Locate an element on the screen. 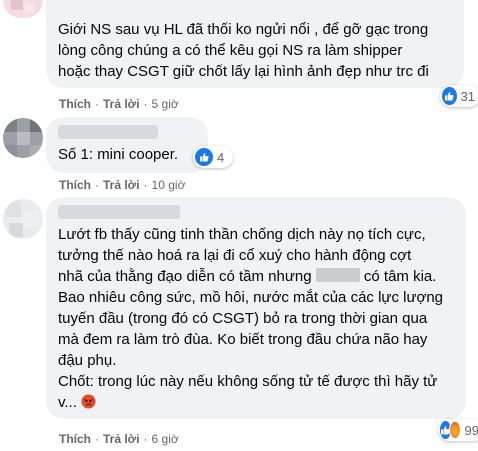  reaction-count: 4 is located at coordinates (221, 157).